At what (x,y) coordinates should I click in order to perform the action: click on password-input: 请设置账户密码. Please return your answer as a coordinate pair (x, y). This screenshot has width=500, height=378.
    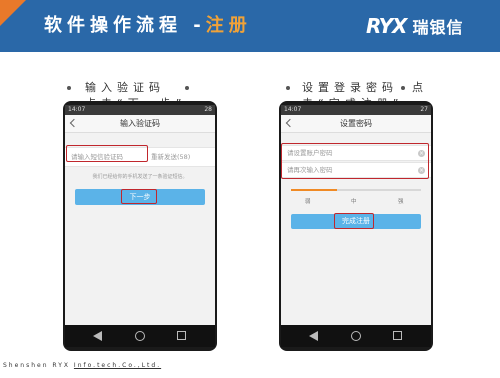
    Looking at the image, I should click on (310, 153).